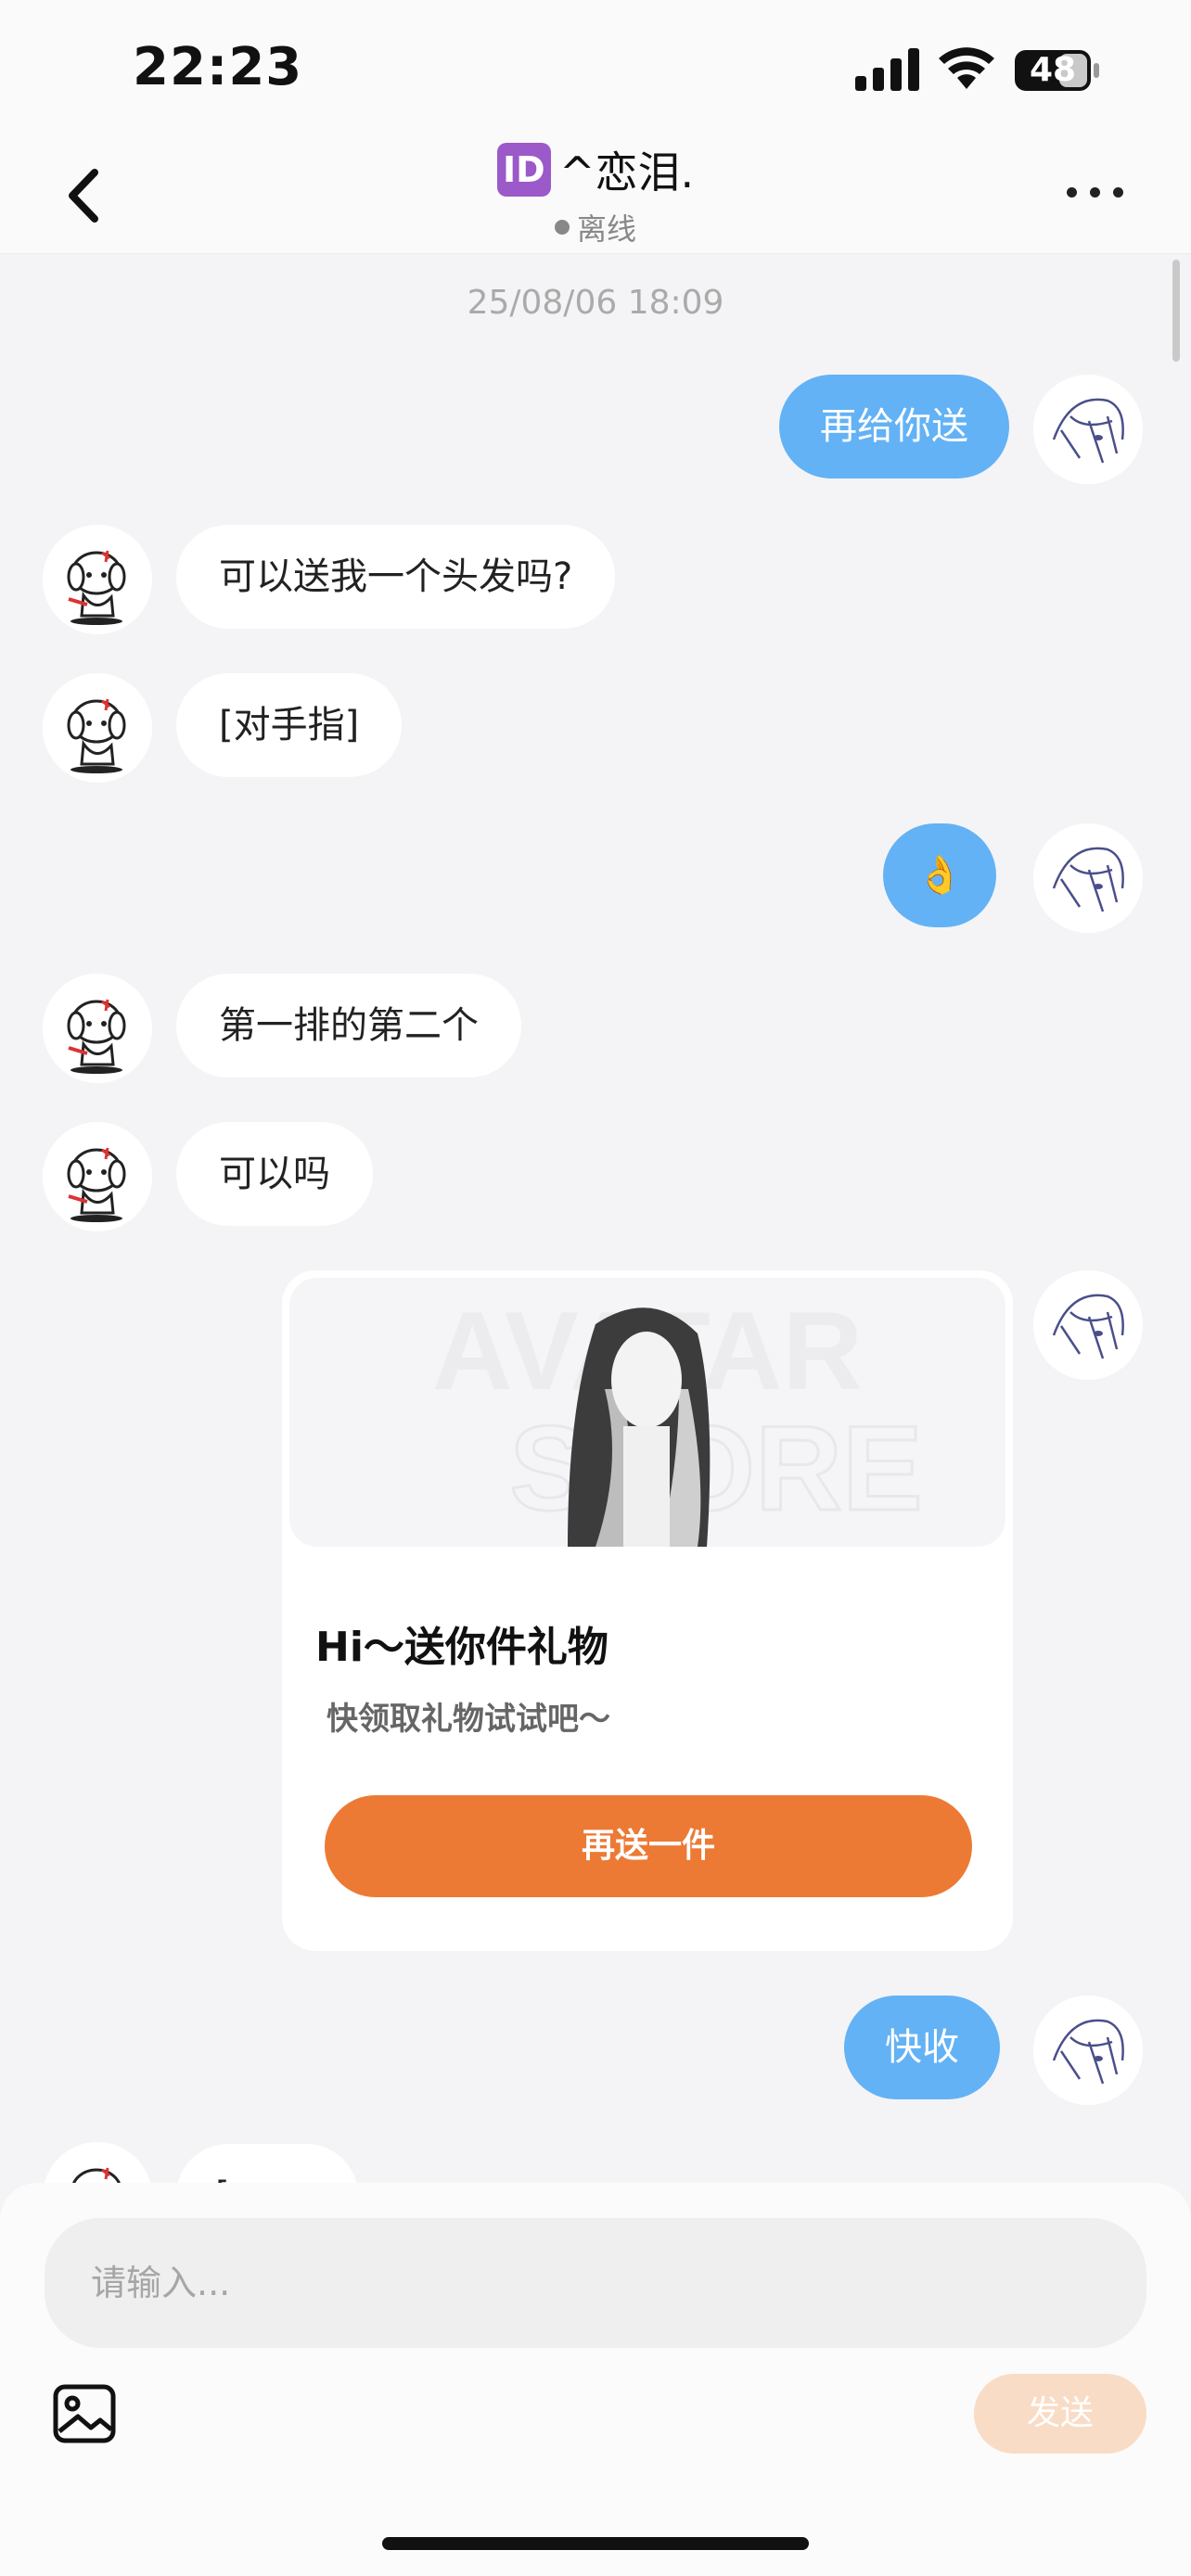 This screenshot has width=1191, height=2576. Describe the element at coordinates (922, 2048) in the screenshot. I see `outgoing-message: 快收` at that location.